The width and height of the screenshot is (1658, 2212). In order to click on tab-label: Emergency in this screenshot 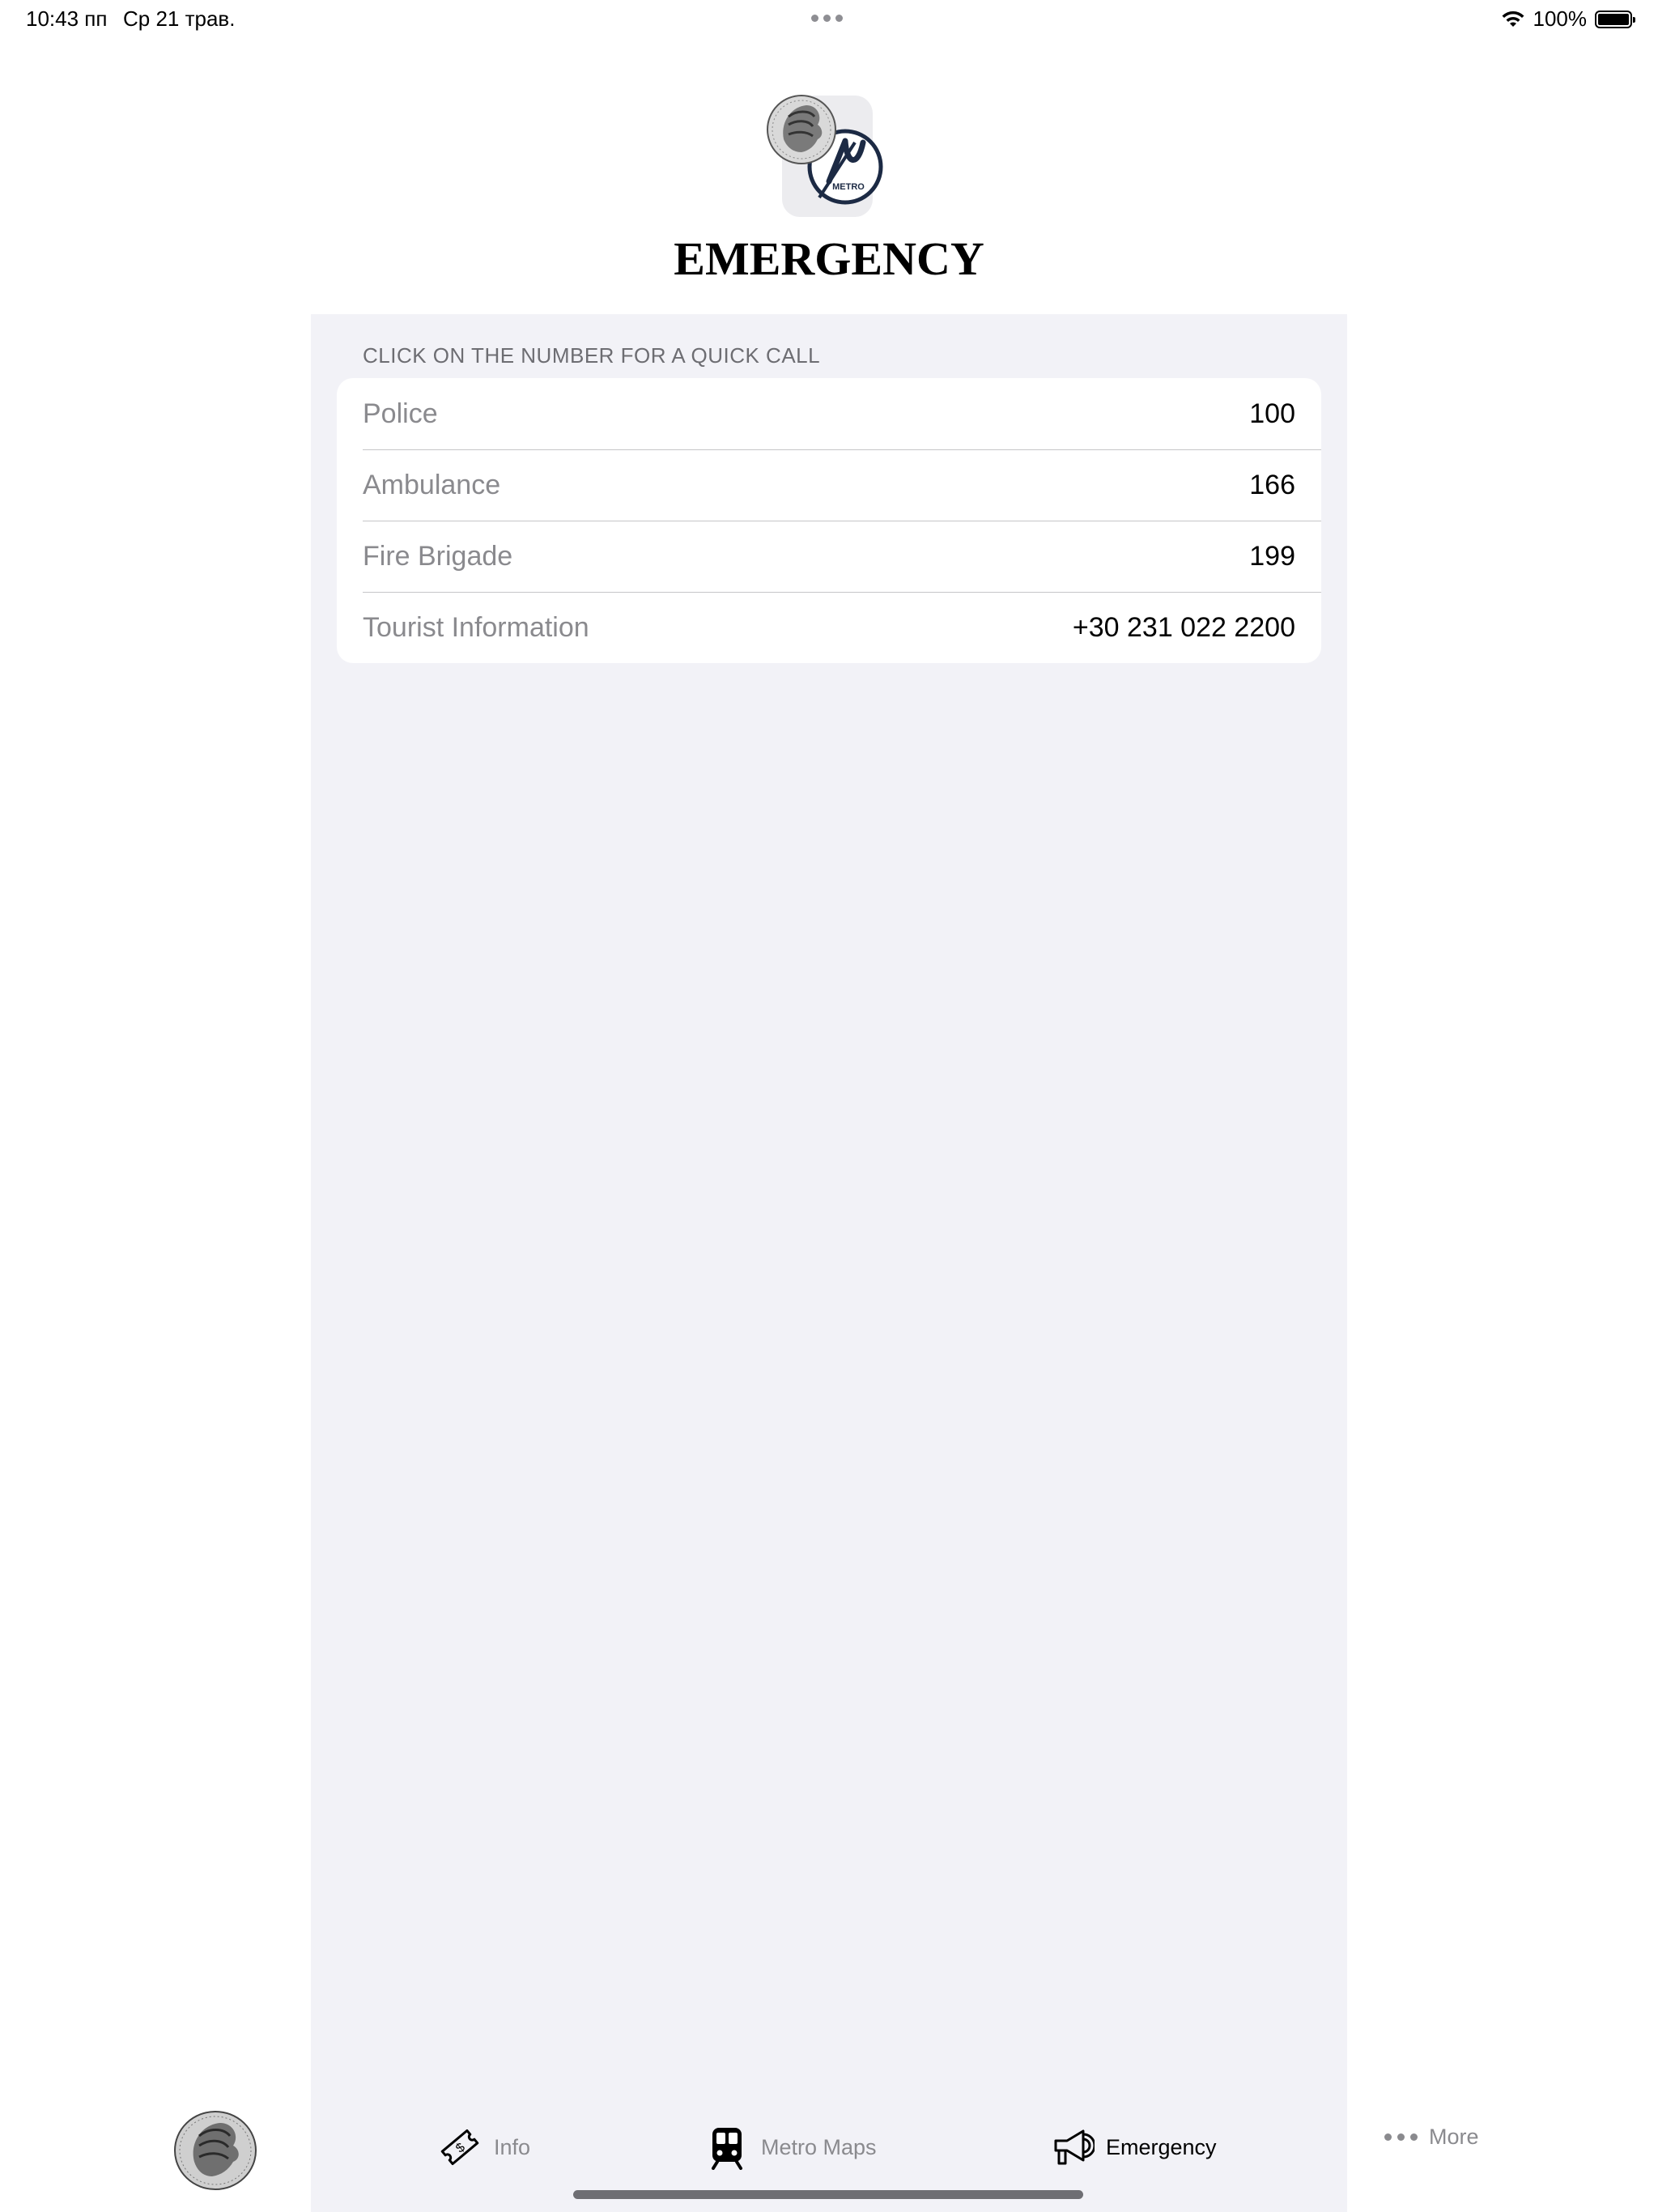, I will do `click(1161, 2147)`.